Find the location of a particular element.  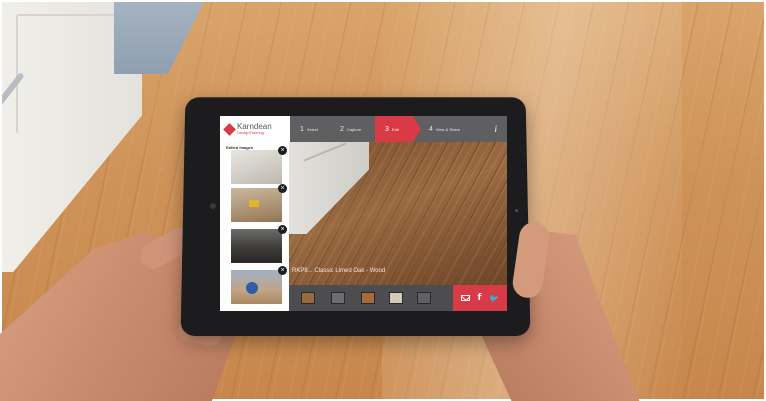

step-number: 2 is located at coordinates (342, 129).